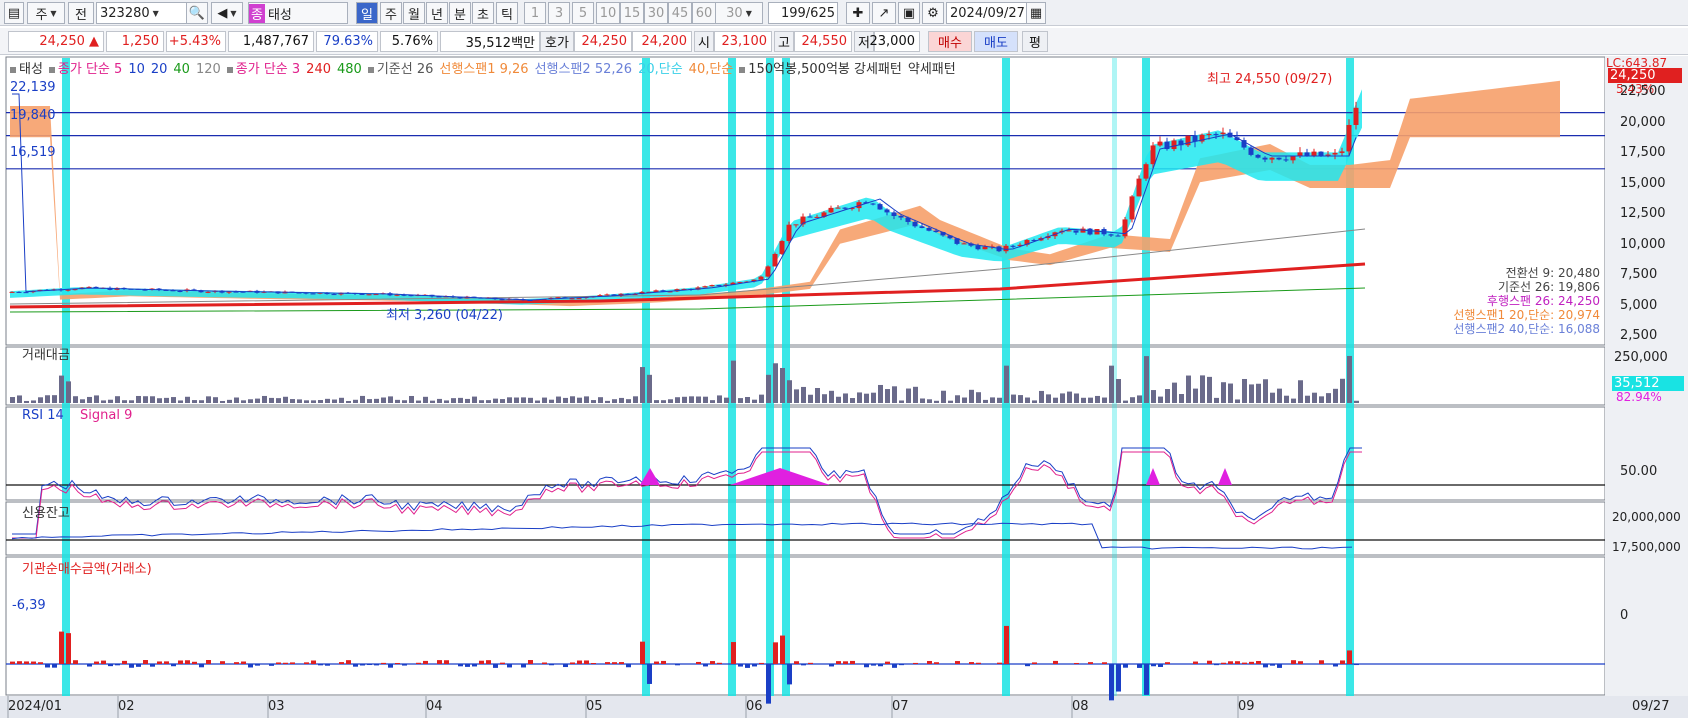  What do you see at coordinates (1645, 75) in the screenshot?
I see `last-price-tag: 24,250` at bounding box center [1645, 75].